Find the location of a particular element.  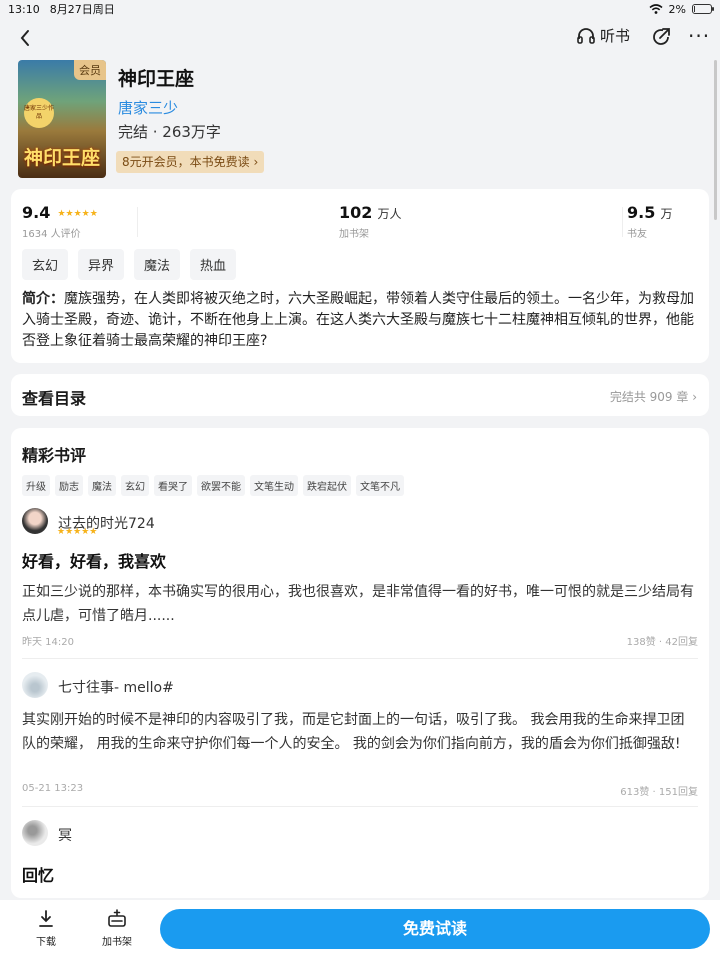

genre-tag: 热血 is located at coordinates (213, 264).